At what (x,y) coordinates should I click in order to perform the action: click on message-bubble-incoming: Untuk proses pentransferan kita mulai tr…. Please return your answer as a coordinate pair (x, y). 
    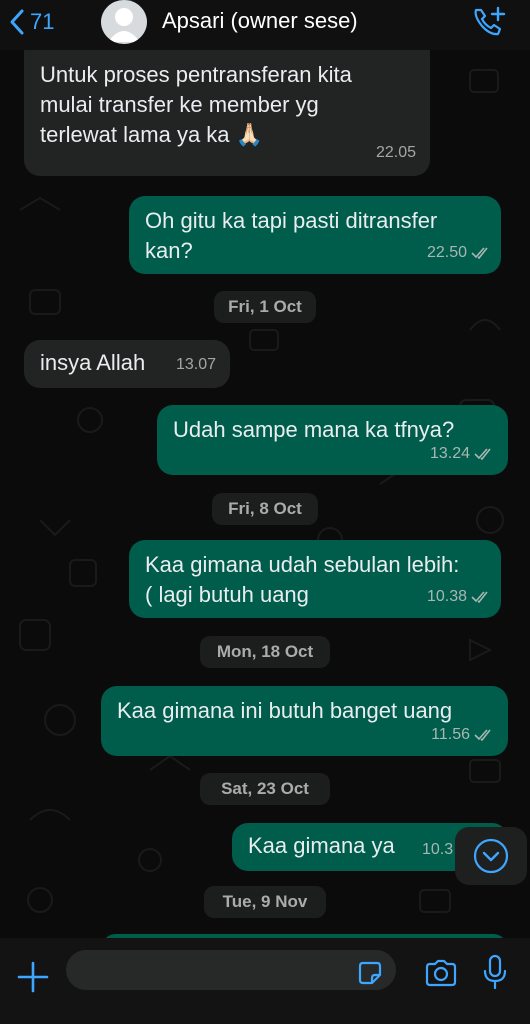
    Looking at the image, I should click on (227, 106).